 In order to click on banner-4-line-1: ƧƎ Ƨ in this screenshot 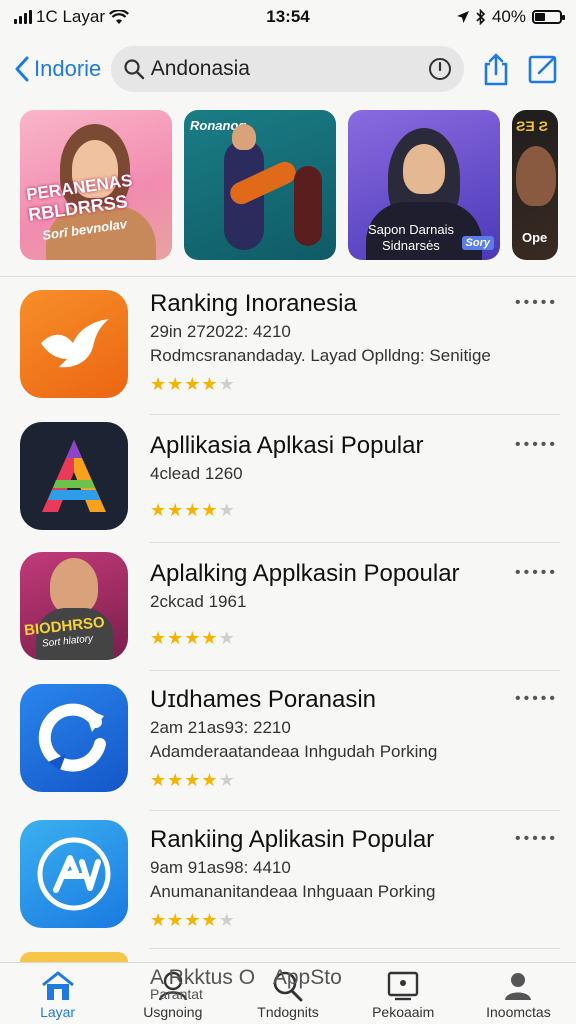, I will do `click(532, 126)`.